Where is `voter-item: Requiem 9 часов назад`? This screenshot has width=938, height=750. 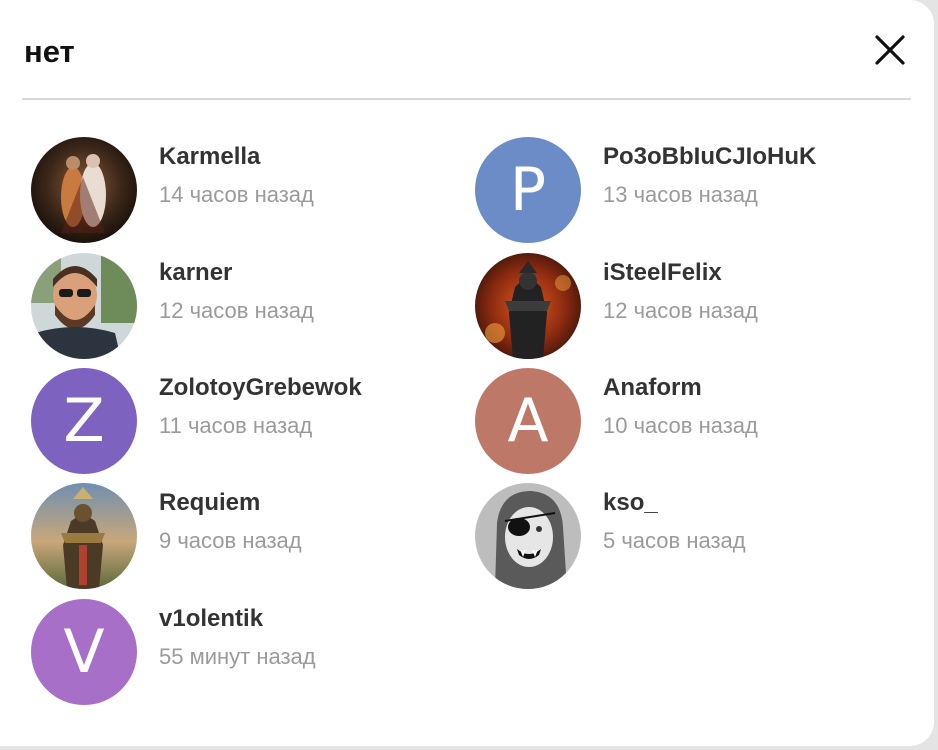
voter-item: Requiem 9 часов назад is located at coordinates (241, 537).